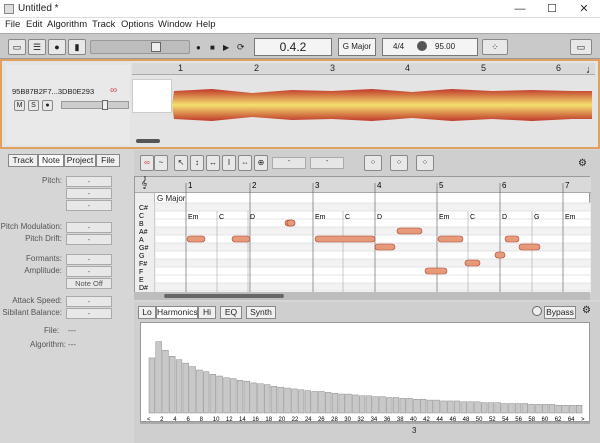 The height and width of the screenshot is (443, 600). I want to click on split-tool-icon: Ι, so click(229, 163).